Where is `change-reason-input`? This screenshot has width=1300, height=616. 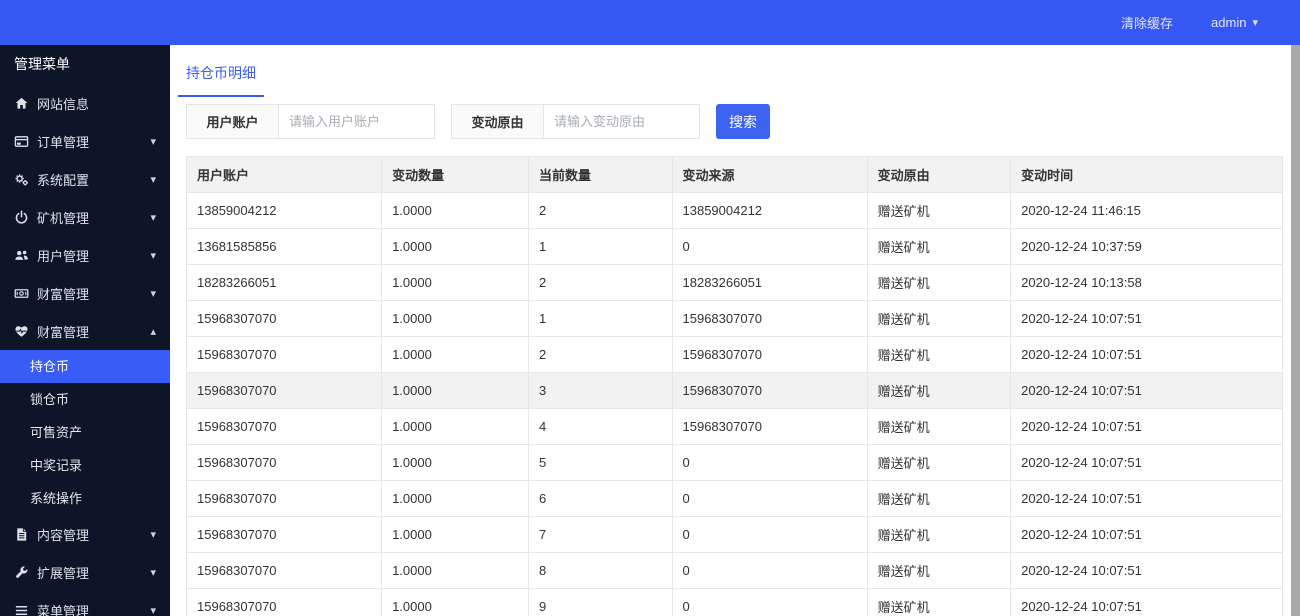
change-reason-input is located at coordinates (621, 121).